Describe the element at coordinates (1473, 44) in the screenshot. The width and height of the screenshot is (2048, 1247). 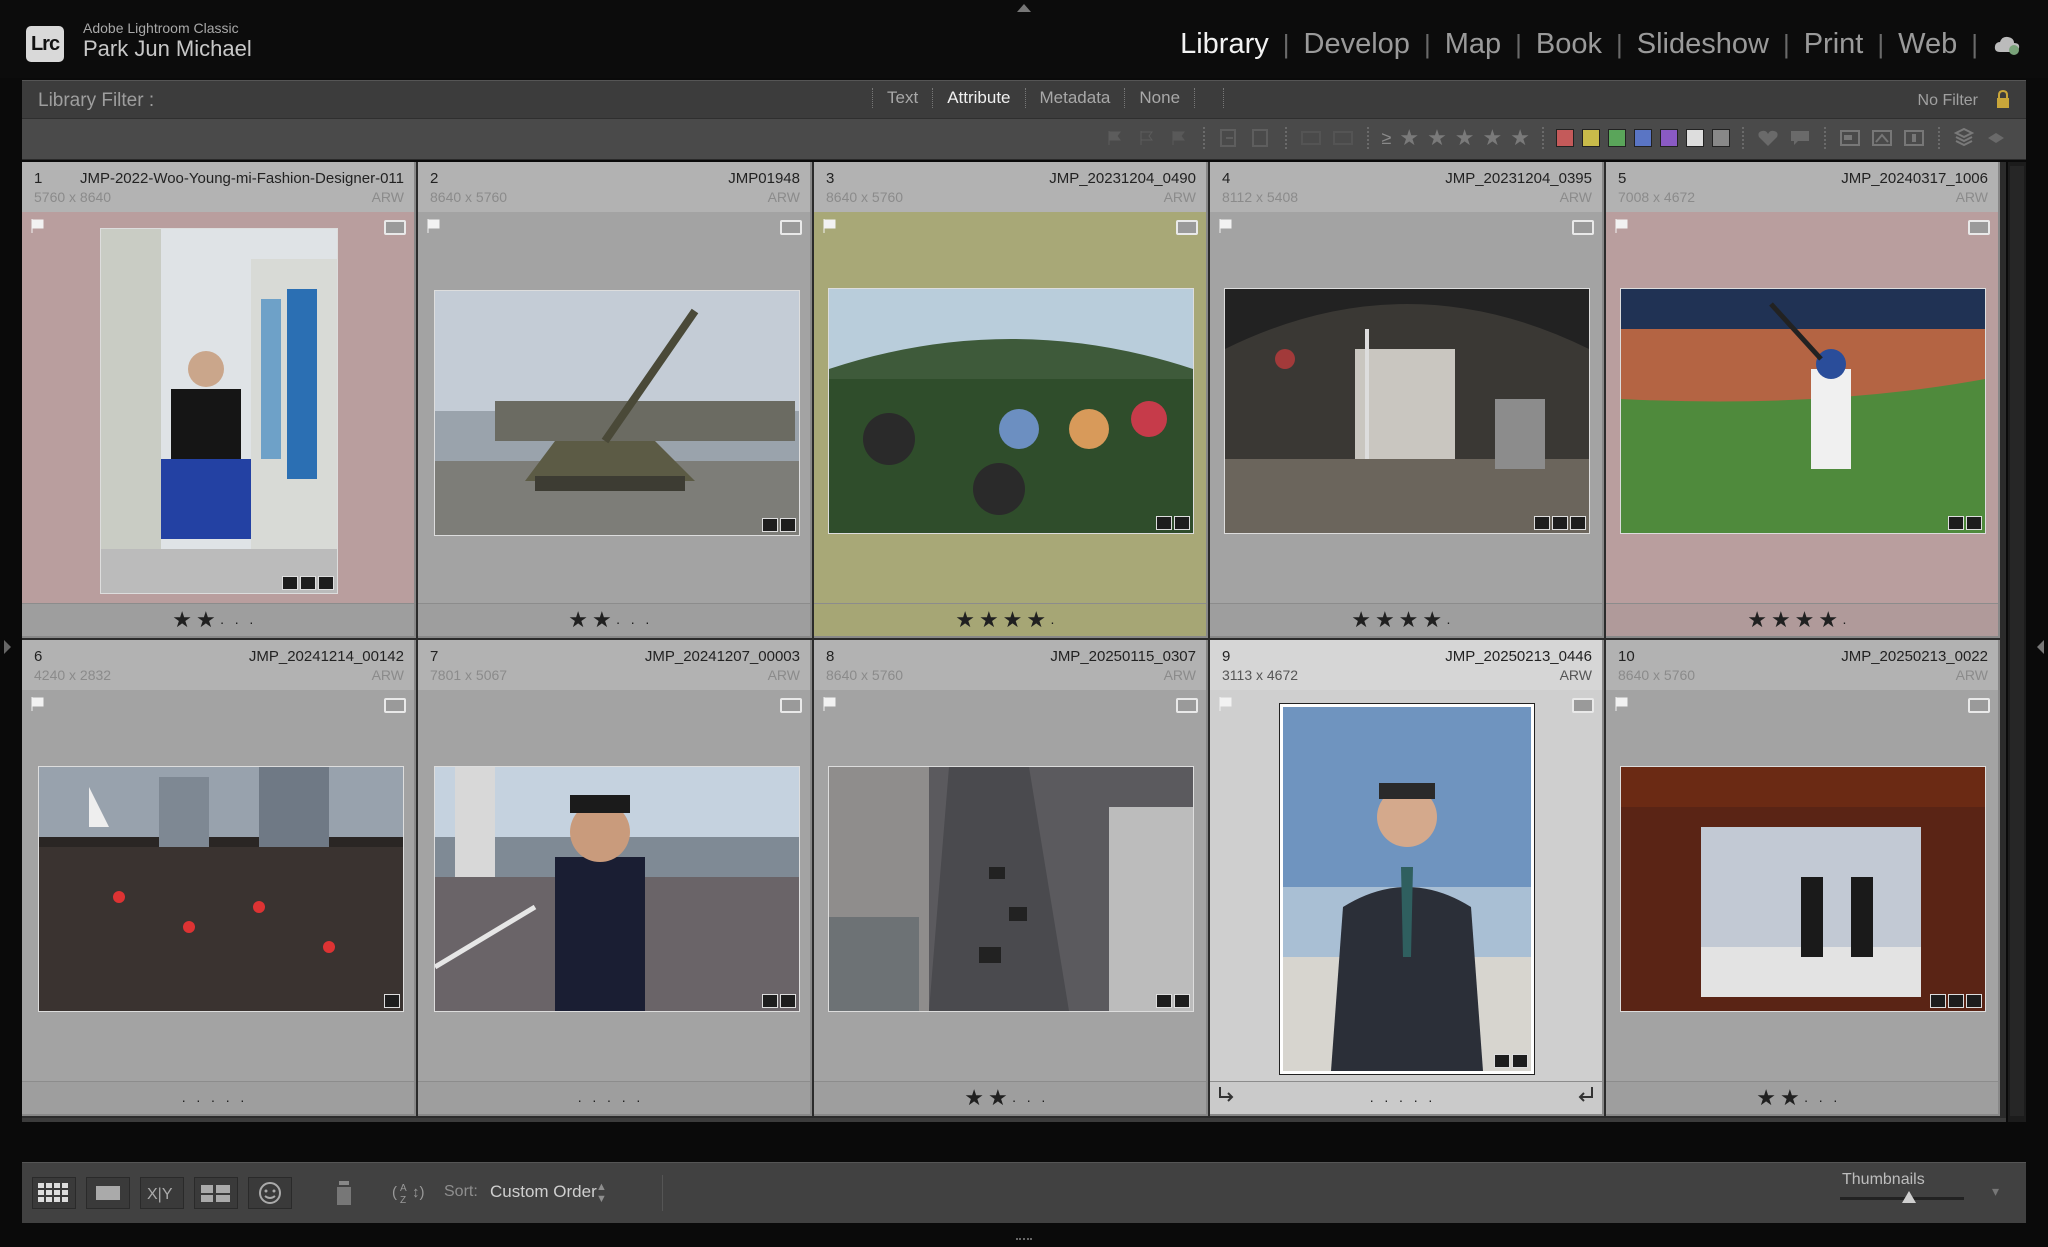
I see `module-map: Map` at that location.